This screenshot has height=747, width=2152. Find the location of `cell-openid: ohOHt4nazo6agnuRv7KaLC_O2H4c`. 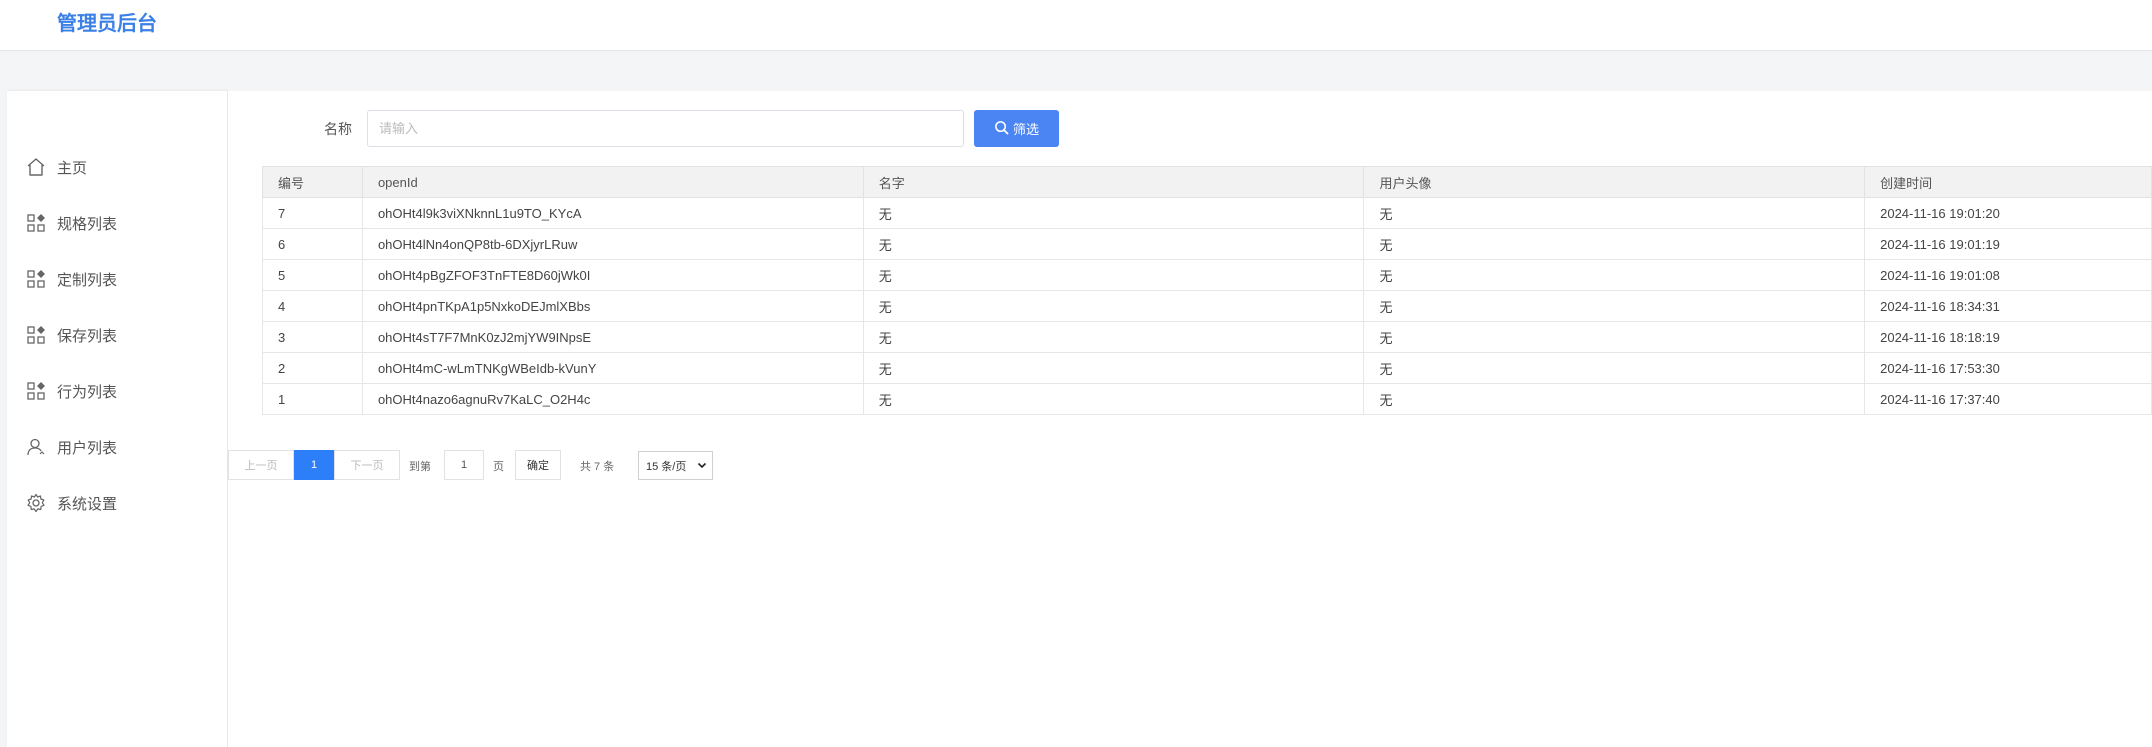

cell-openid: ohOHt4nazo6agnuRv7KaLC_O2H4c is located at coordinates (612, 399).